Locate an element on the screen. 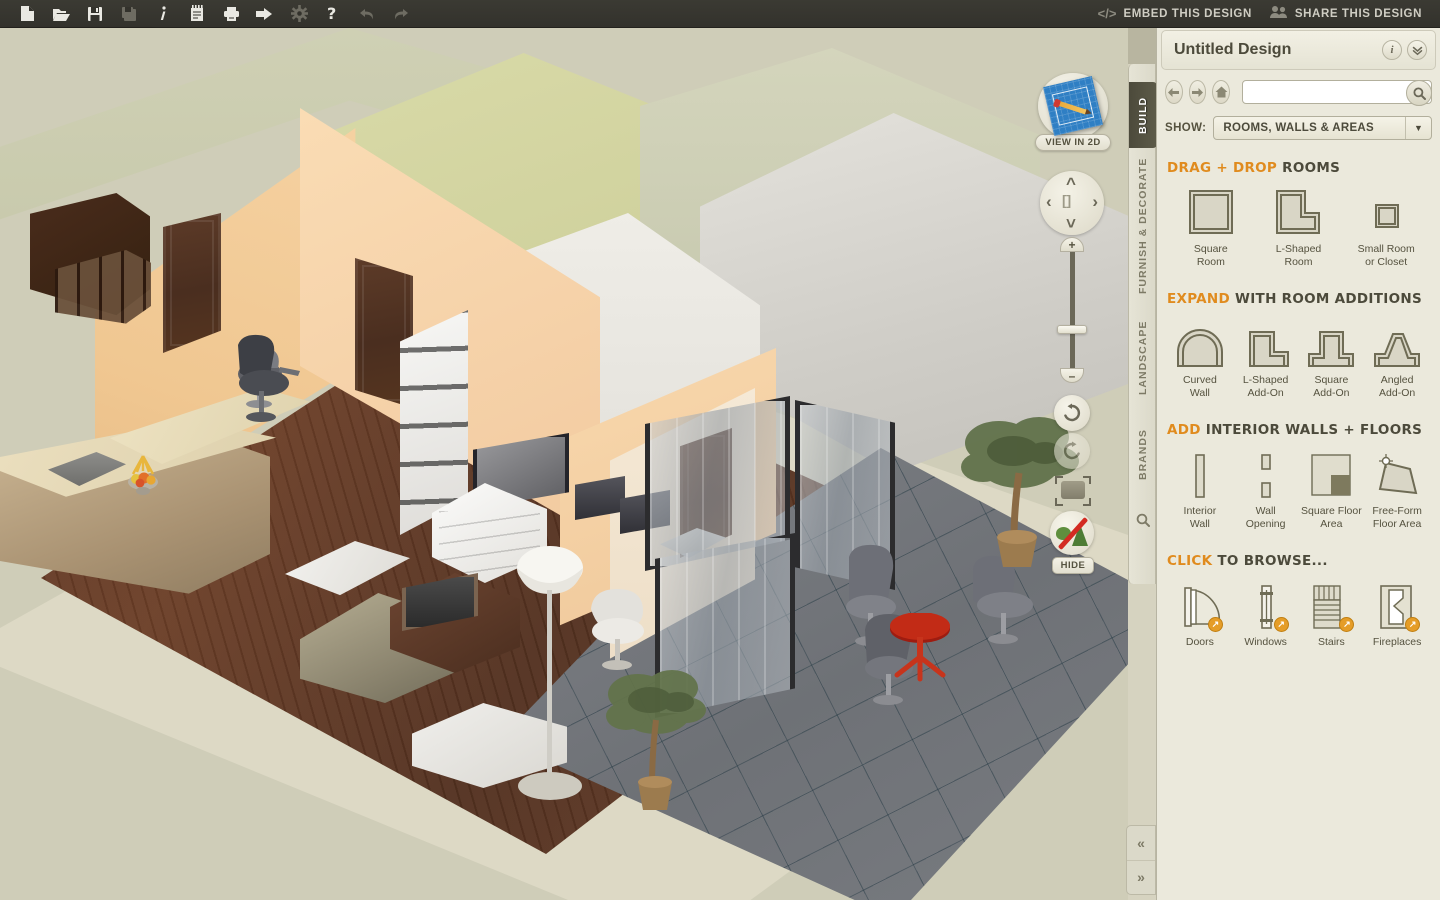  item-stairs: ↗ Stairs is located at coordinates (1332, 614).